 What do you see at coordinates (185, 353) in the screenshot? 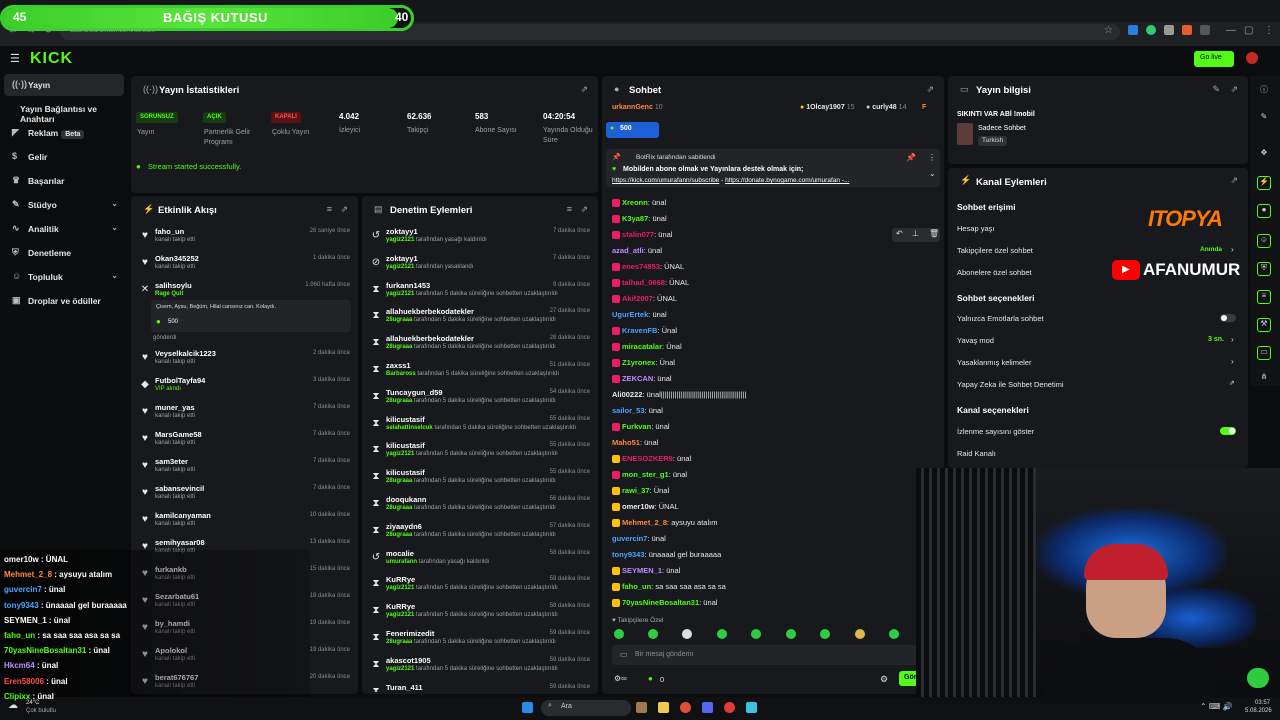
I see `activity-username: Veyselkalcik1223` at bounding box center [185, 353].